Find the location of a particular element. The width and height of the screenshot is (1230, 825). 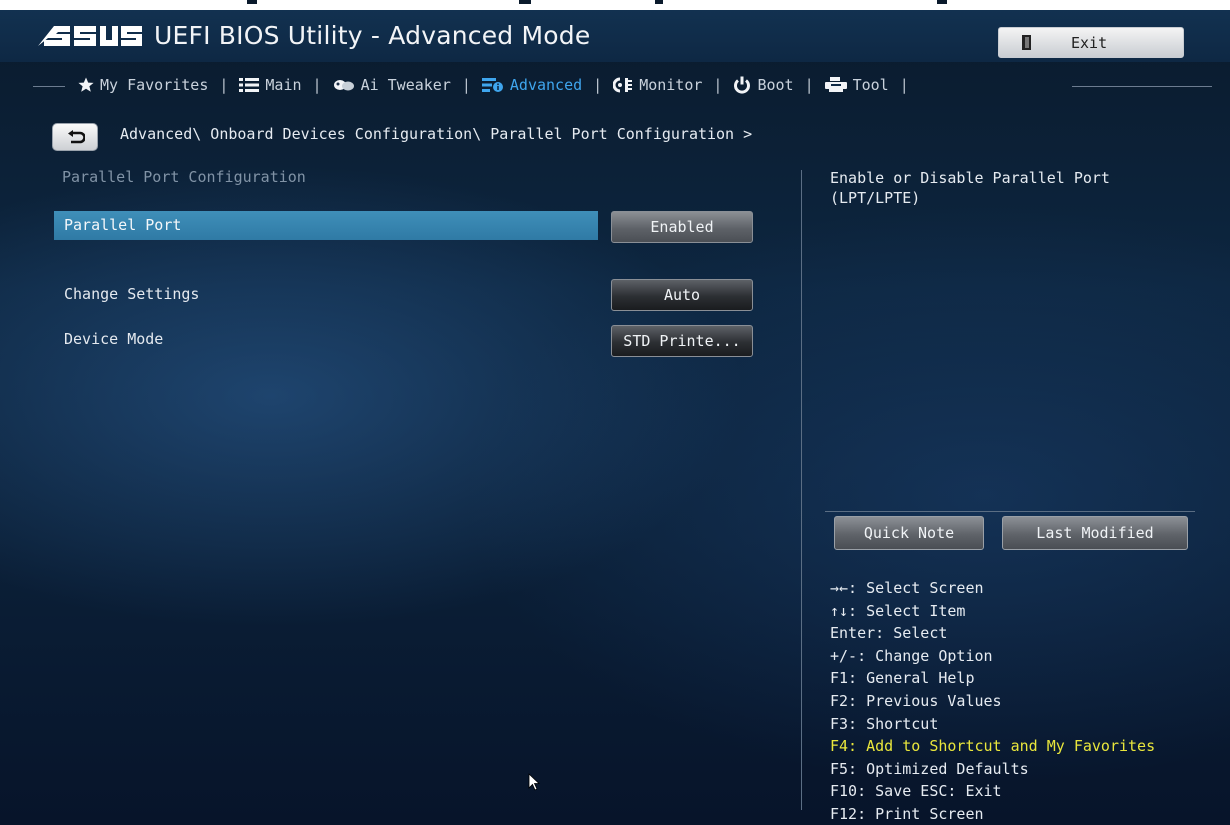

key-hint: F1: General Help is located at coordinates (902, 678).